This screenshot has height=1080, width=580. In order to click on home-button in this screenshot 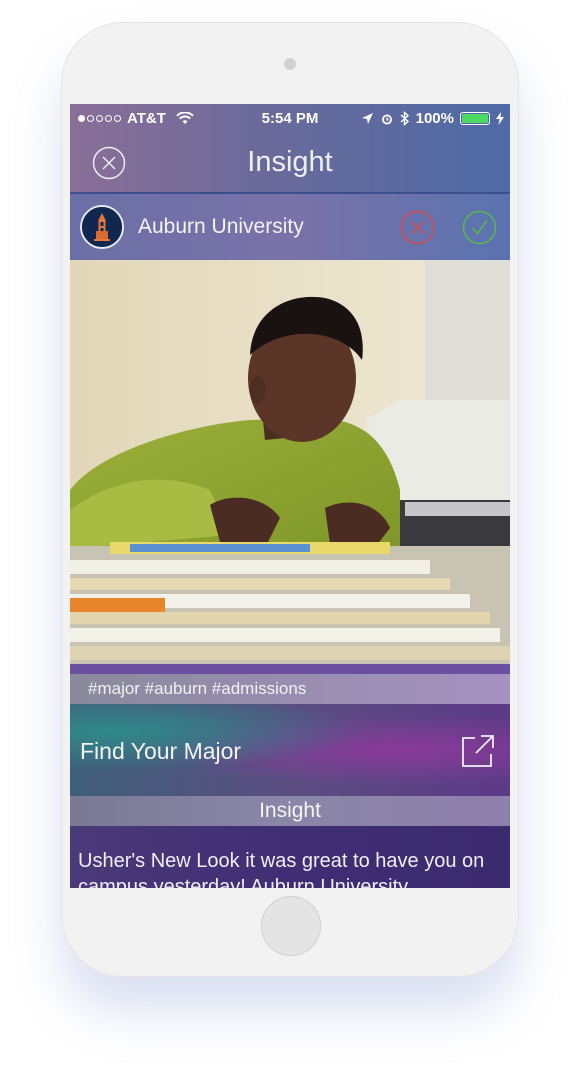, I will do `click(291, 926)`.